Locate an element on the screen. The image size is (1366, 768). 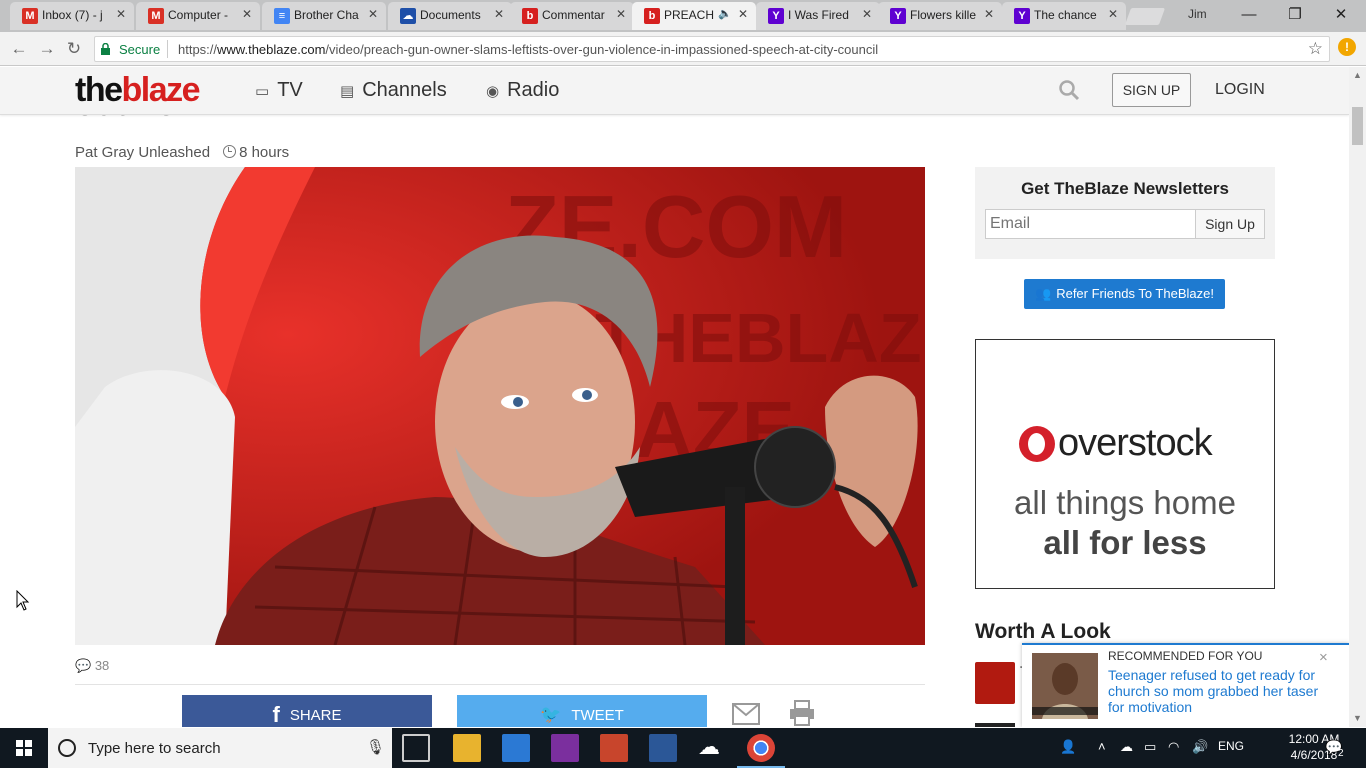
overstock-logo-icon is located at coordinates (1037, 444).